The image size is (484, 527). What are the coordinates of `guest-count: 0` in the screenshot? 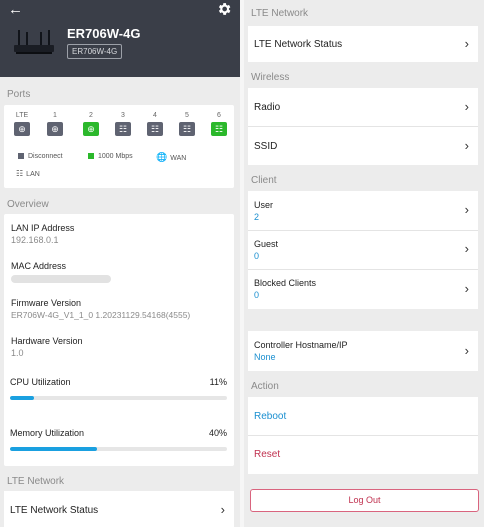 It's located at (257, 256).